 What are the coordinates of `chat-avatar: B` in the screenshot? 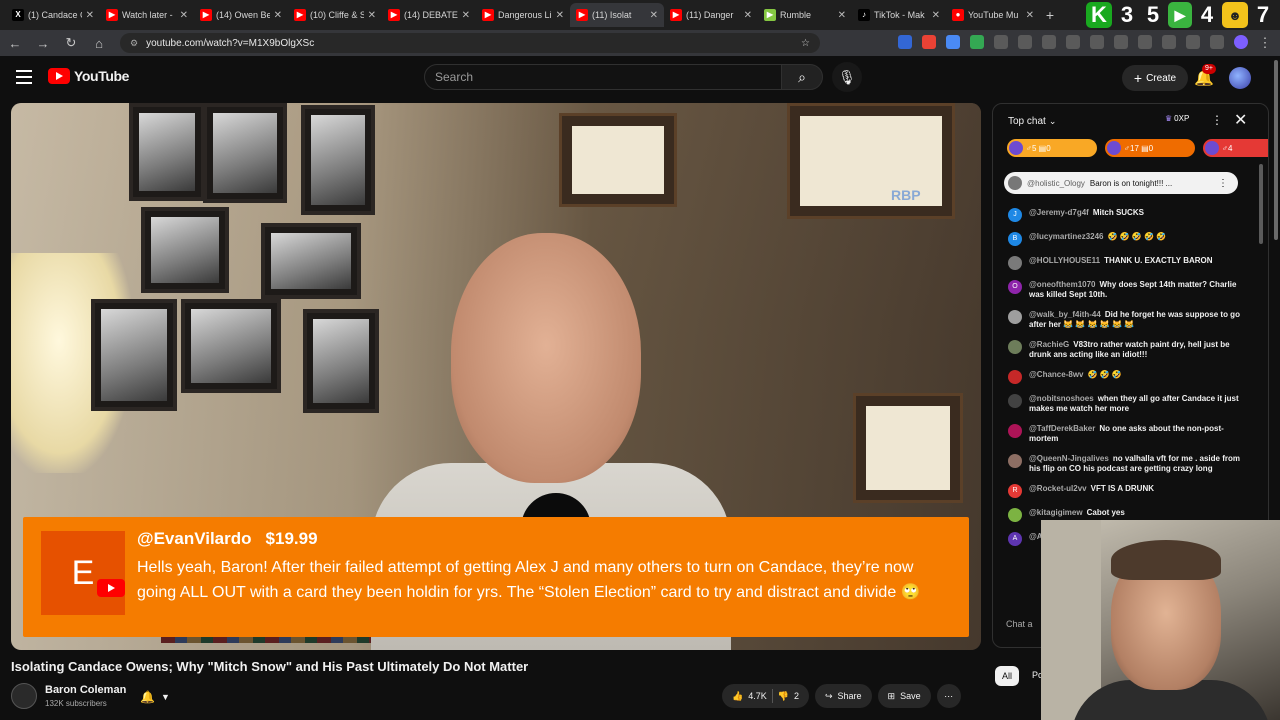 It's located at (1015, 239).